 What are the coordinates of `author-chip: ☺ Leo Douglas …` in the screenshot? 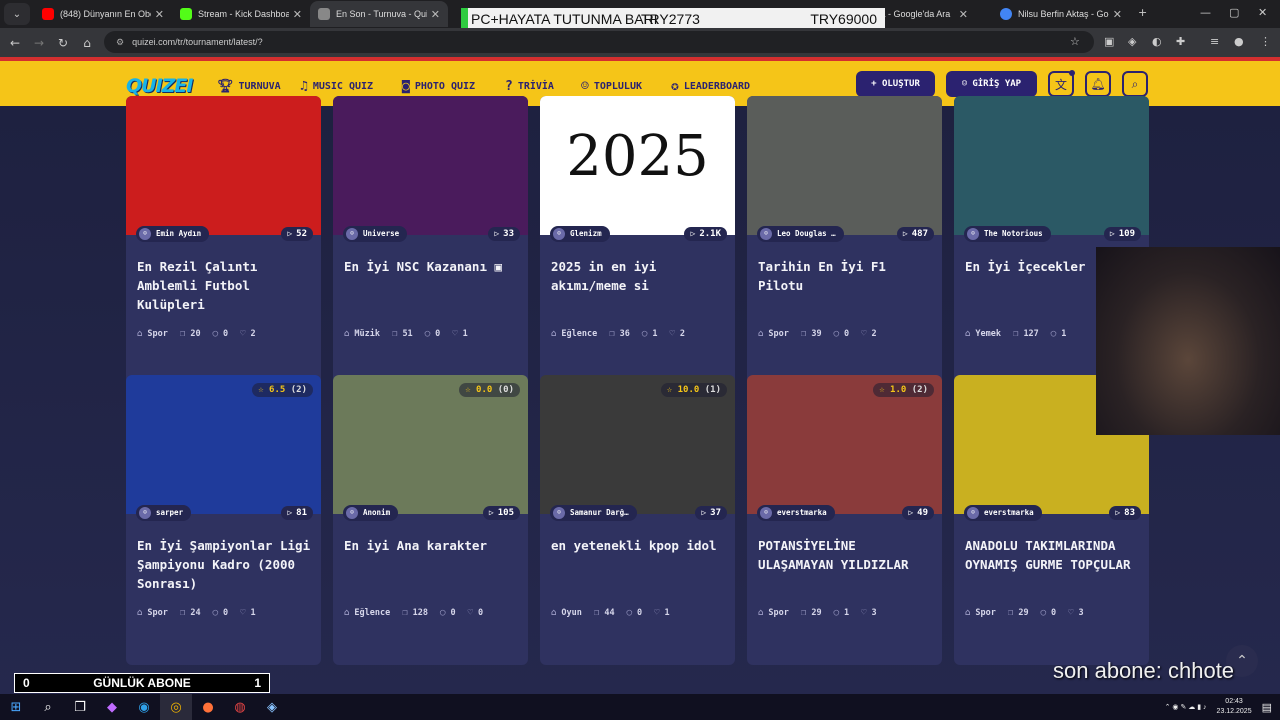 It's located at (800, 233).